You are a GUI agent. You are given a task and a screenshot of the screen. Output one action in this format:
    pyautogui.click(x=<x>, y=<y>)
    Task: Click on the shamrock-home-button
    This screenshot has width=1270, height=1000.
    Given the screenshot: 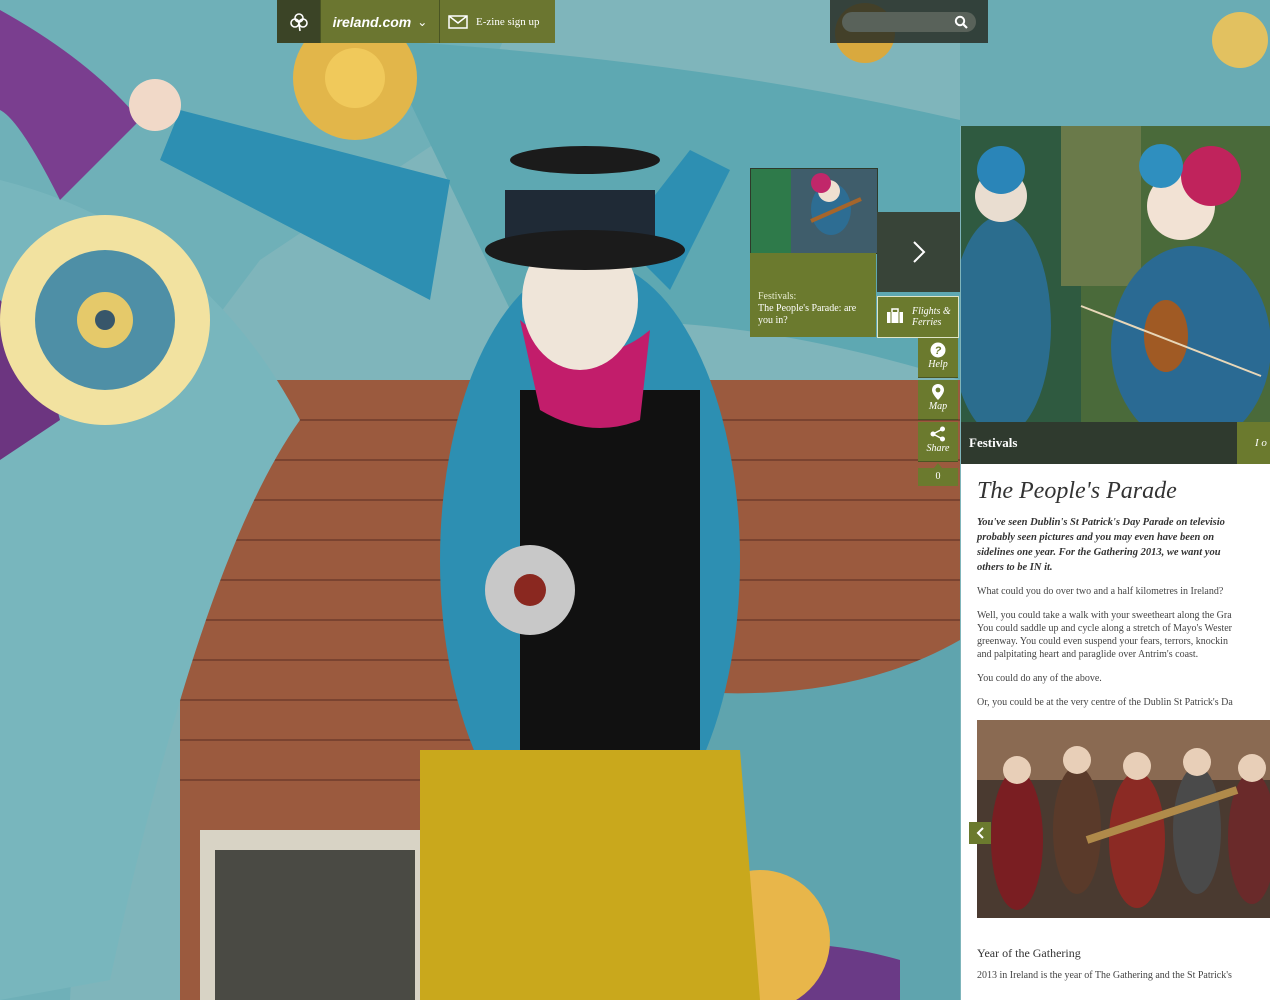 What is the action you would take?
    pyautogui.click(x=298, y=21)
    